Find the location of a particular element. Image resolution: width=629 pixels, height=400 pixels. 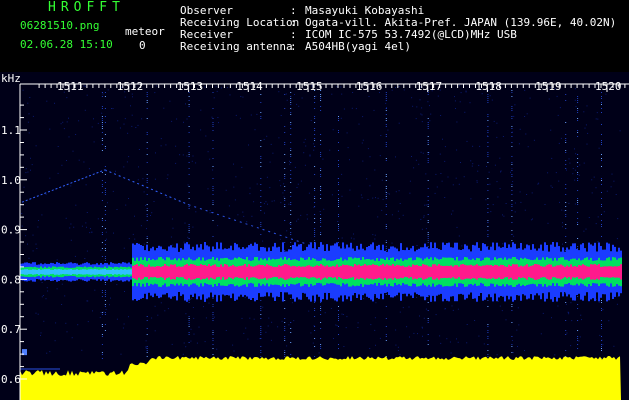

x-tick-label: 1515 is located at coordinates (309, 86).